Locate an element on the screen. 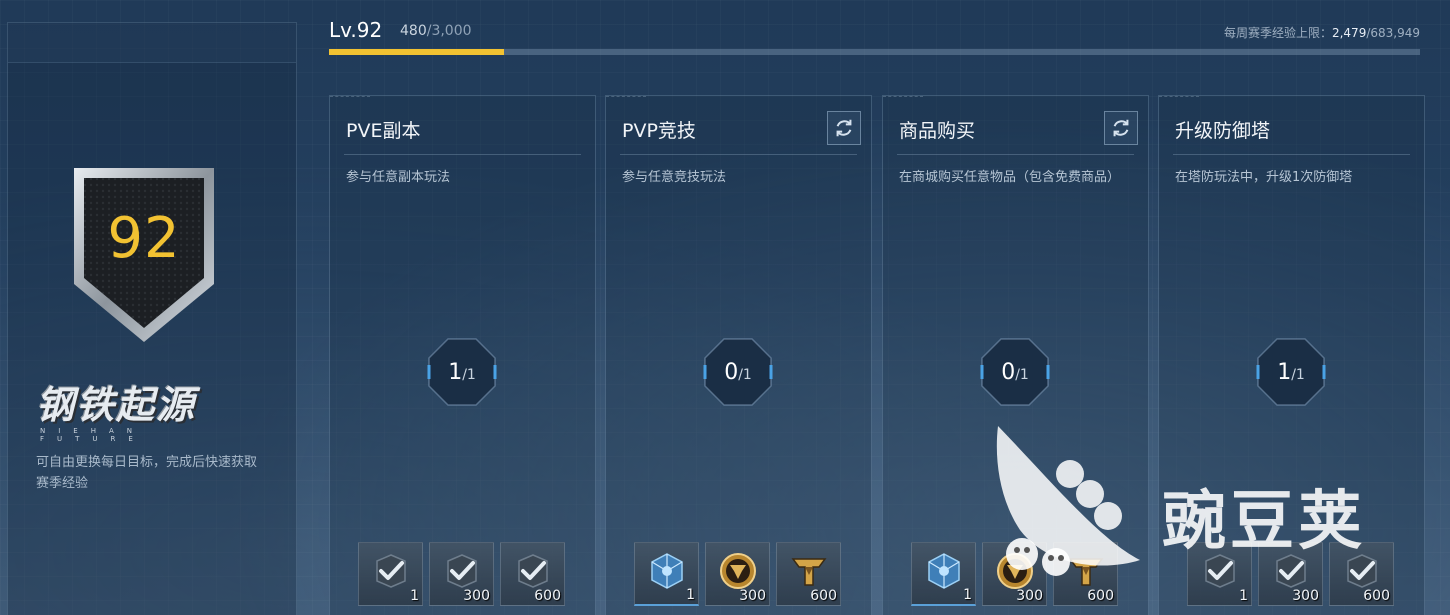 This screenshot has height=615, width=1450. rank-shield-badge: 92 is located at coordinates (144, 255).